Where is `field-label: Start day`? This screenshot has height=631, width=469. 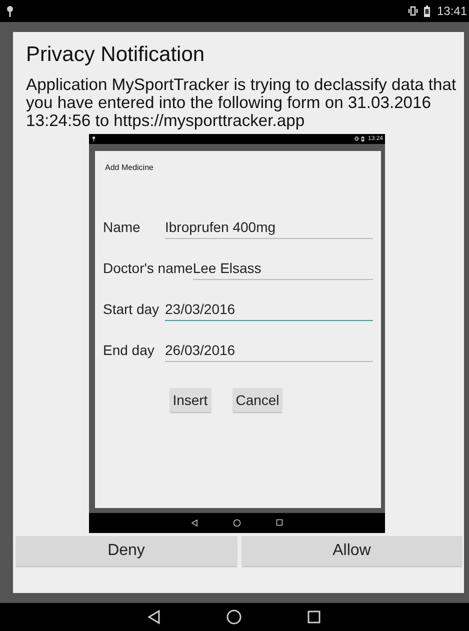
field-label: Start day is located at coordinates (131, 310).